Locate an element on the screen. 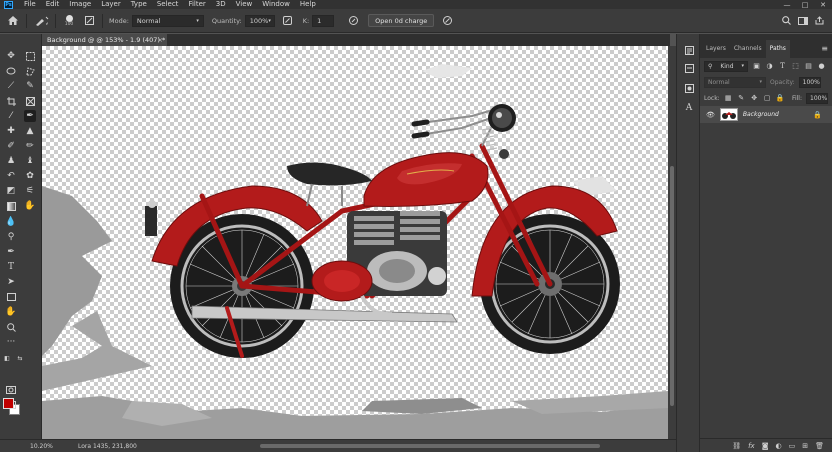  direct-selection-icon: ➤ is located at coordinates (11, 282).